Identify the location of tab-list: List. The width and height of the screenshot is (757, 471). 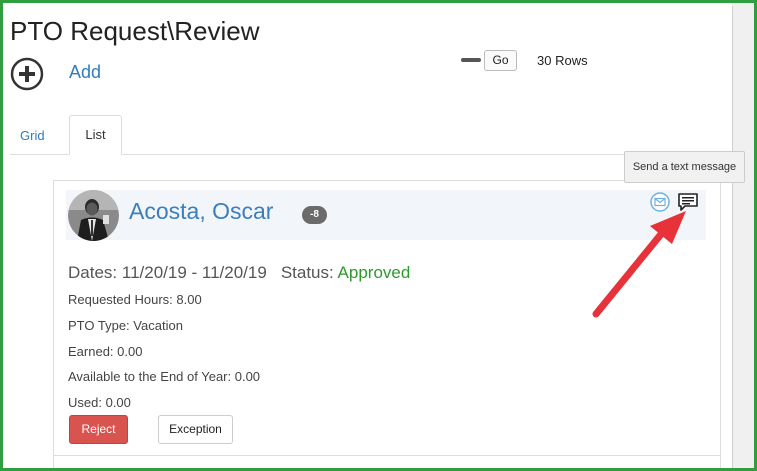
(95, 135).